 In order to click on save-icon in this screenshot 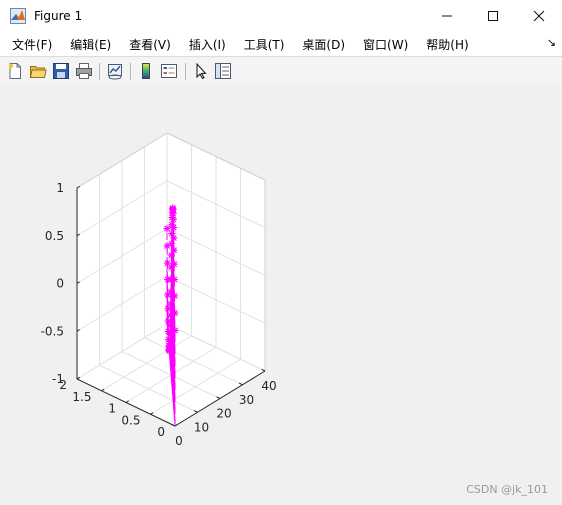, I will do `click(61, 71)`.